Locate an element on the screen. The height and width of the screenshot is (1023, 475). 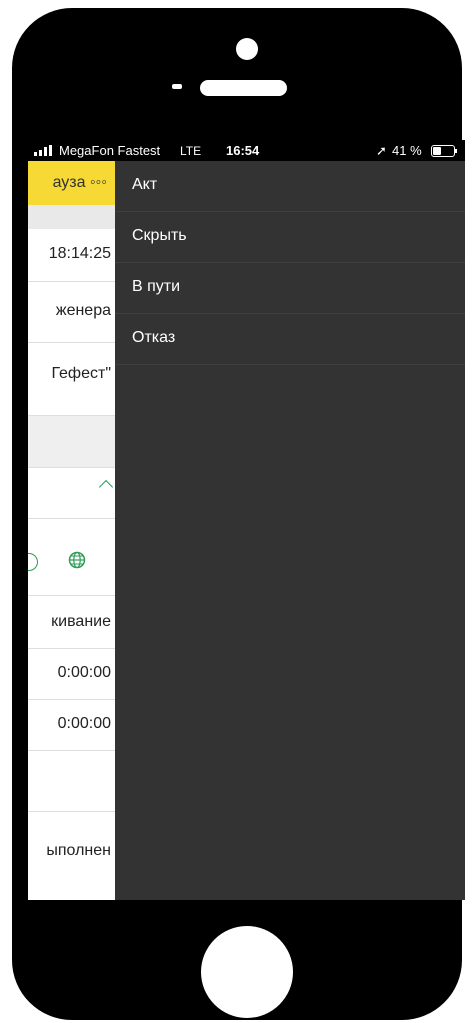
globe-icon is located at coordinates (77, 560).